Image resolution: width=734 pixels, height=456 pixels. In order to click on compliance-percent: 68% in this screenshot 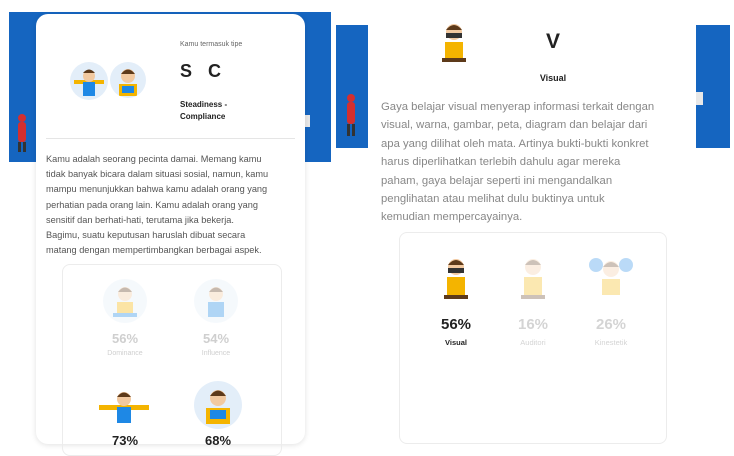, I will do `click(218, 440)`.